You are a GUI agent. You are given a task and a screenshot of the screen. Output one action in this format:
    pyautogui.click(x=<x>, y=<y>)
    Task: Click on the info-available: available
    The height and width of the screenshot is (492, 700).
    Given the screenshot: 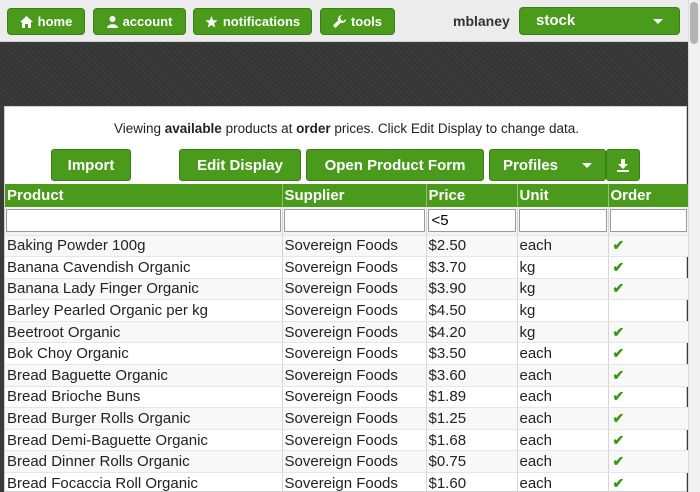 What is the action you would take?
    pyautogui.click(x=193, y=128)
    